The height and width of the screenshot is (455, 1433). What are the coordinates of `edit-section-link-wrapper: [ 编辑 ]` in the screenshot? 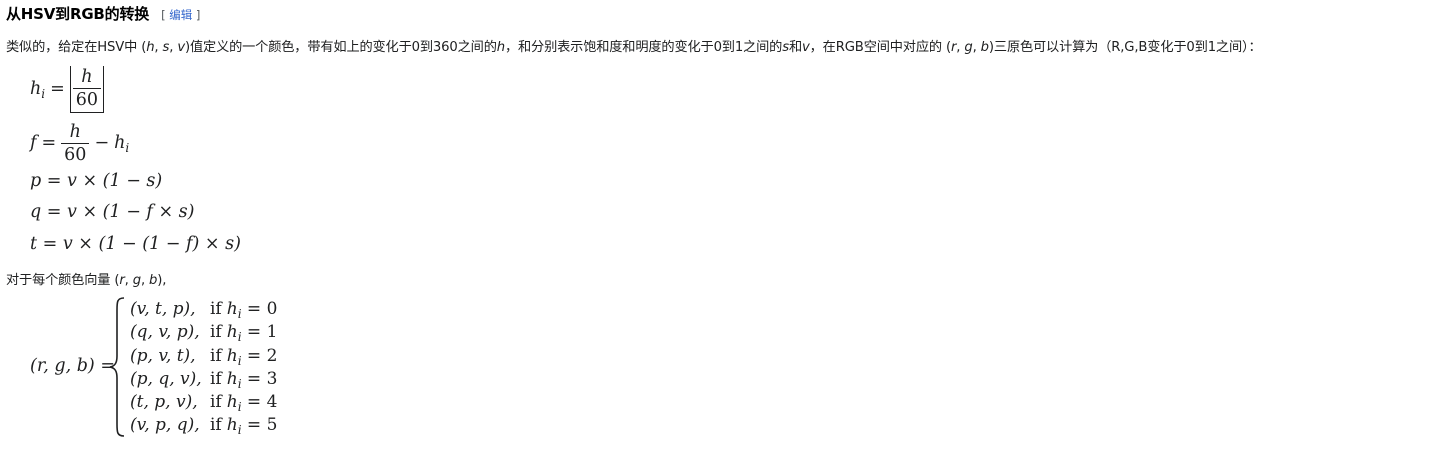 It's located at (180, 15).